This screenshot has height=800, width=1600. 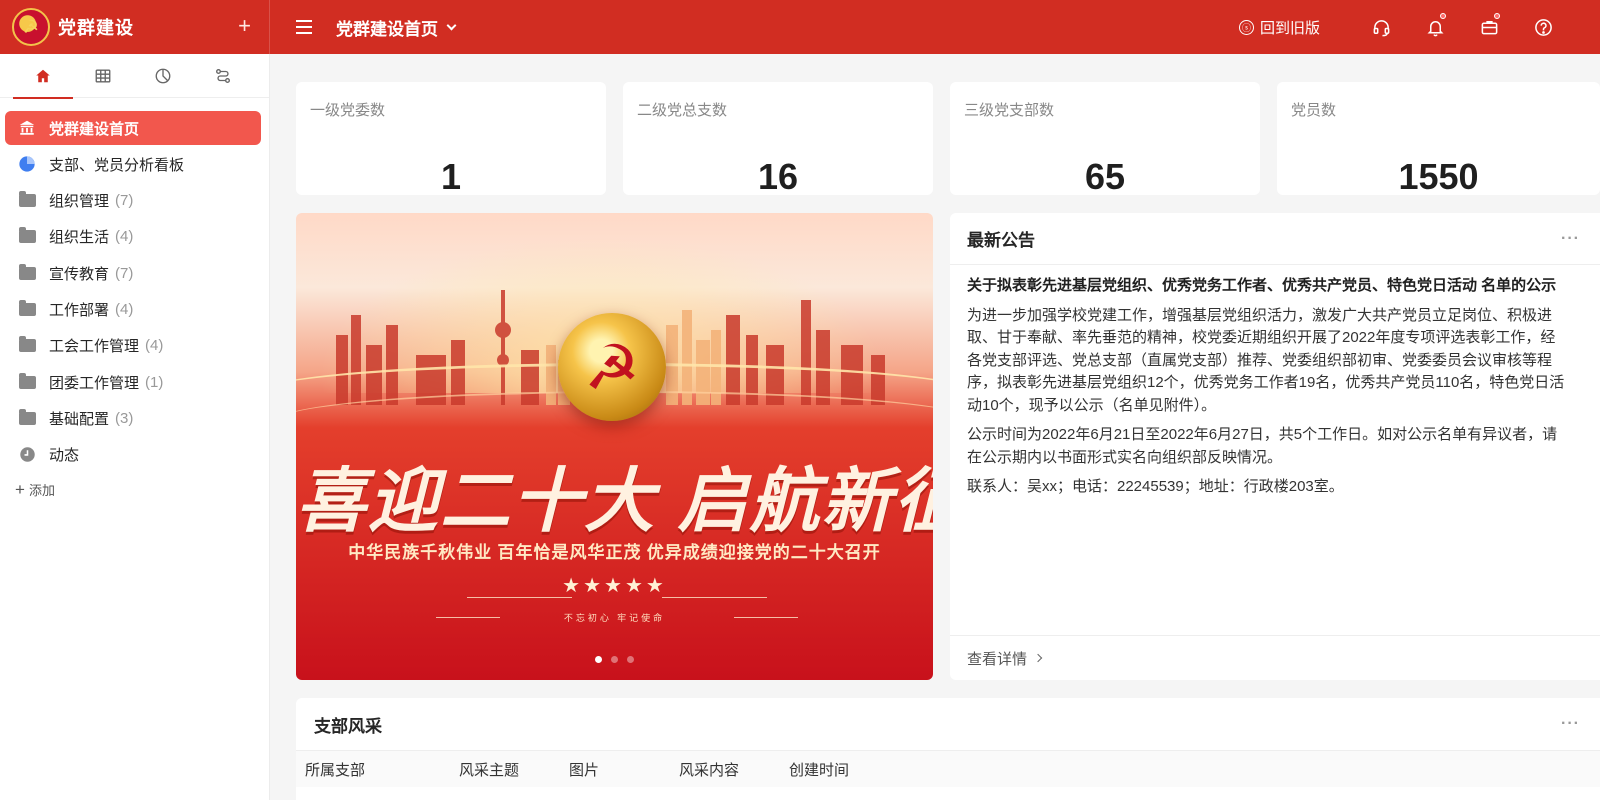 I want to click on plus-icon: +, so click(x=20, y=489).